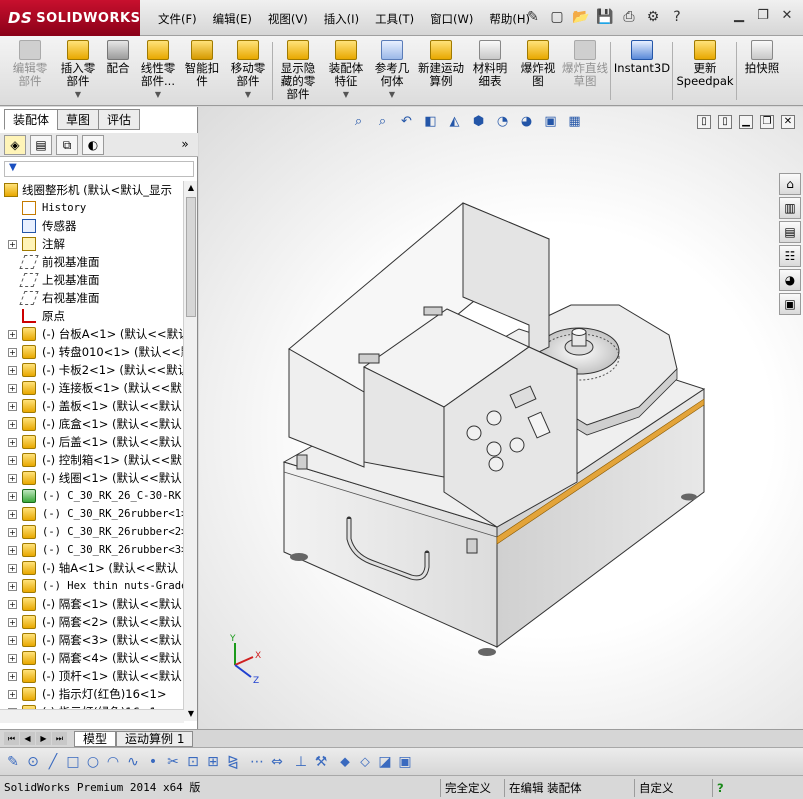 The width and height of the screenshot is (803, 799). Describe the element at coordinates (92, 478) in the screenshot. I see `tree-item: + (-) 线圈<1> (默认<<默认` at that location.